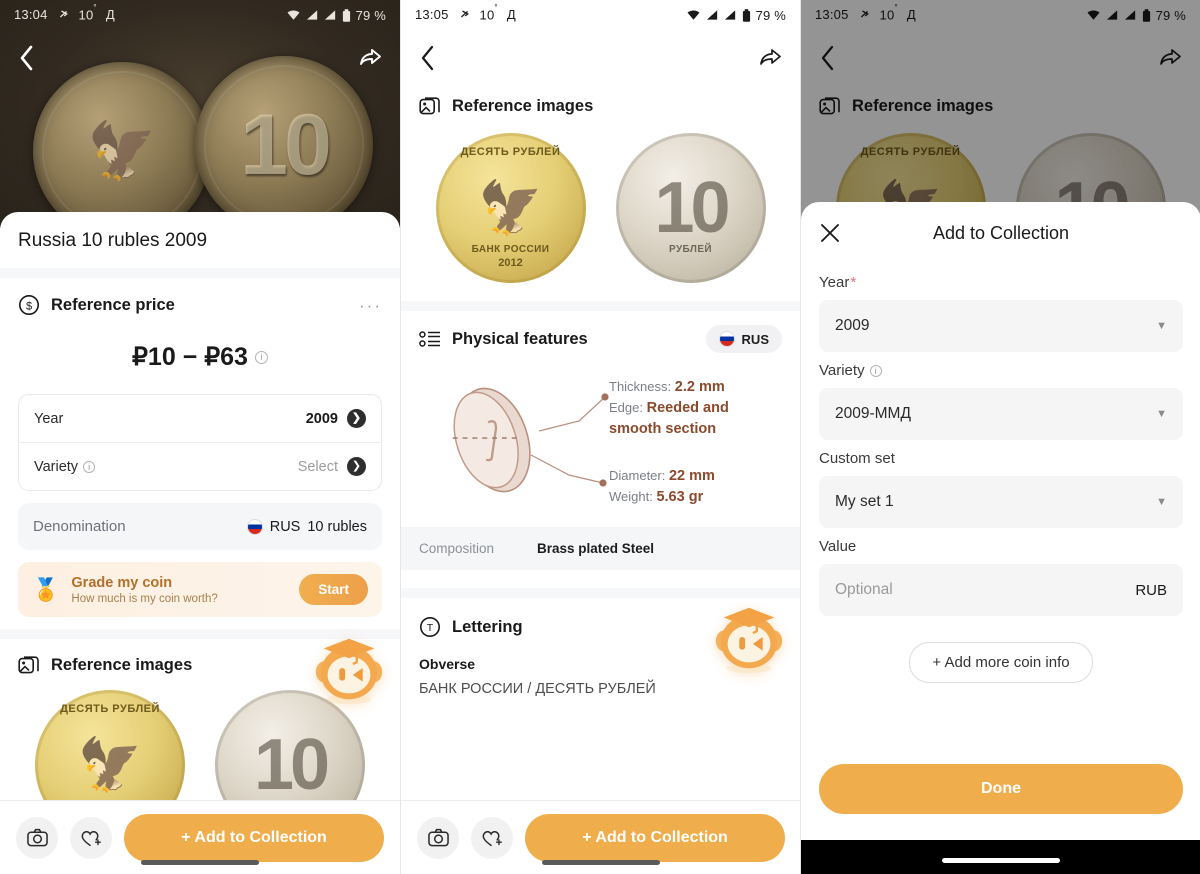 Image resolution: width=1200 pixels, height=874 pixels. Describe the element at coordinates (699, 387) in the screenshot. I see `thickness-value: 2.2 mm` at that location.